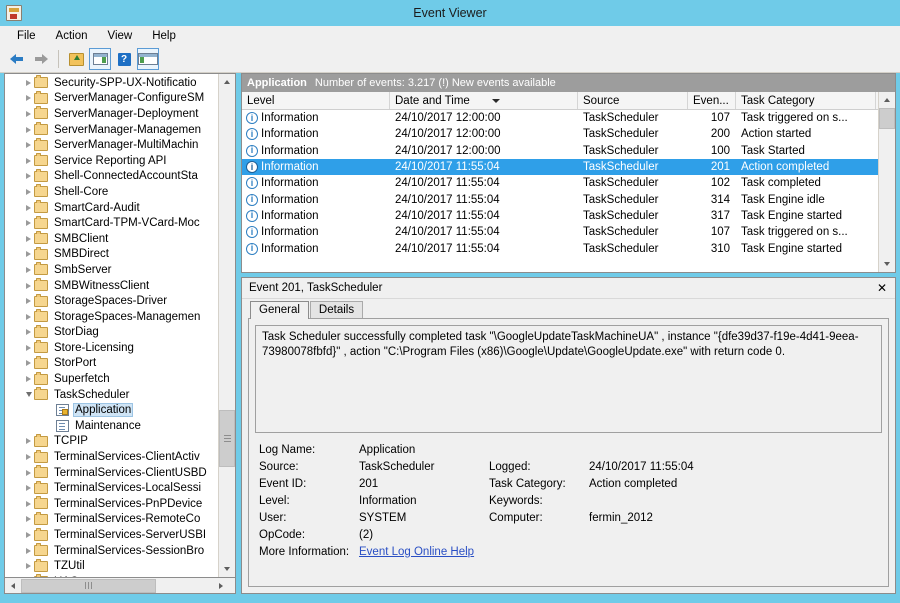 The image size is (900, 603). I want to click on tab-details: Details, so click(336, 309).